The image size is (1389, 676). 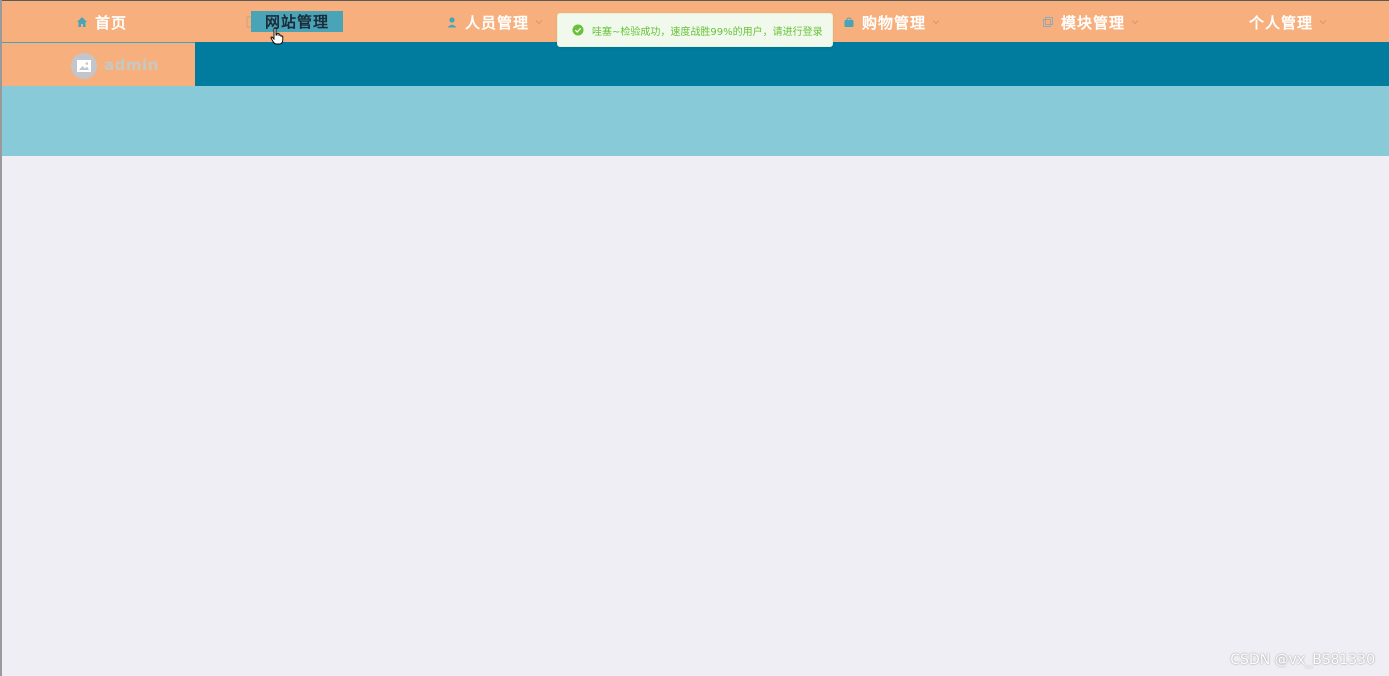 I want to click on nav-item-shopping-label: 购物管理, so click(x=894, y=22).